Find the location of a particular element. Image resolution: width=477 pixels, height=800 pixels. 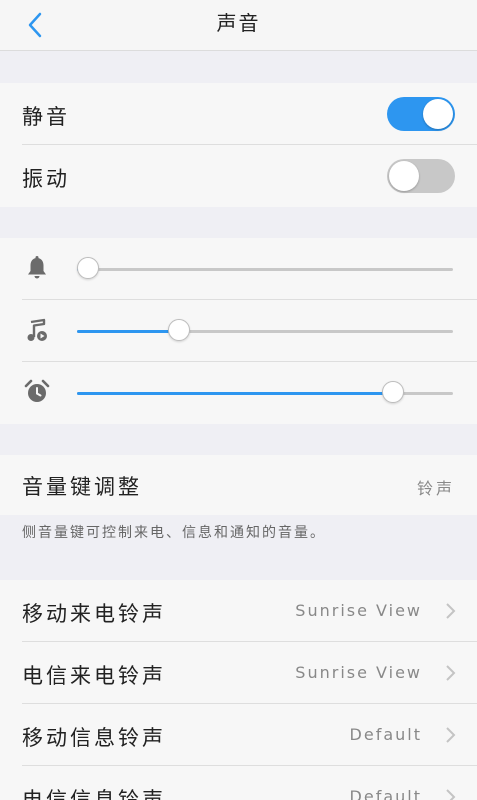

ringtone-row: 移动来电铃声 Sunrise View is located at coordinates (238, 611).